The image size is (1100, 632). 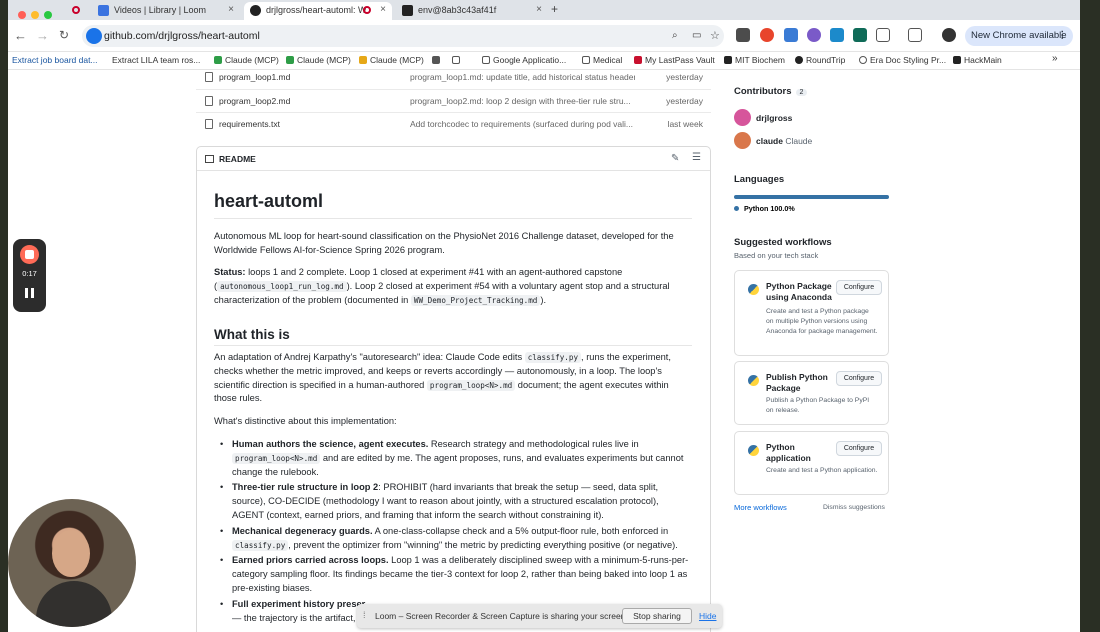 I want to click on address-bar: github.com/drjlgross/heart-automl ⌕ ▭ ☆, so click(x=403, y=36).